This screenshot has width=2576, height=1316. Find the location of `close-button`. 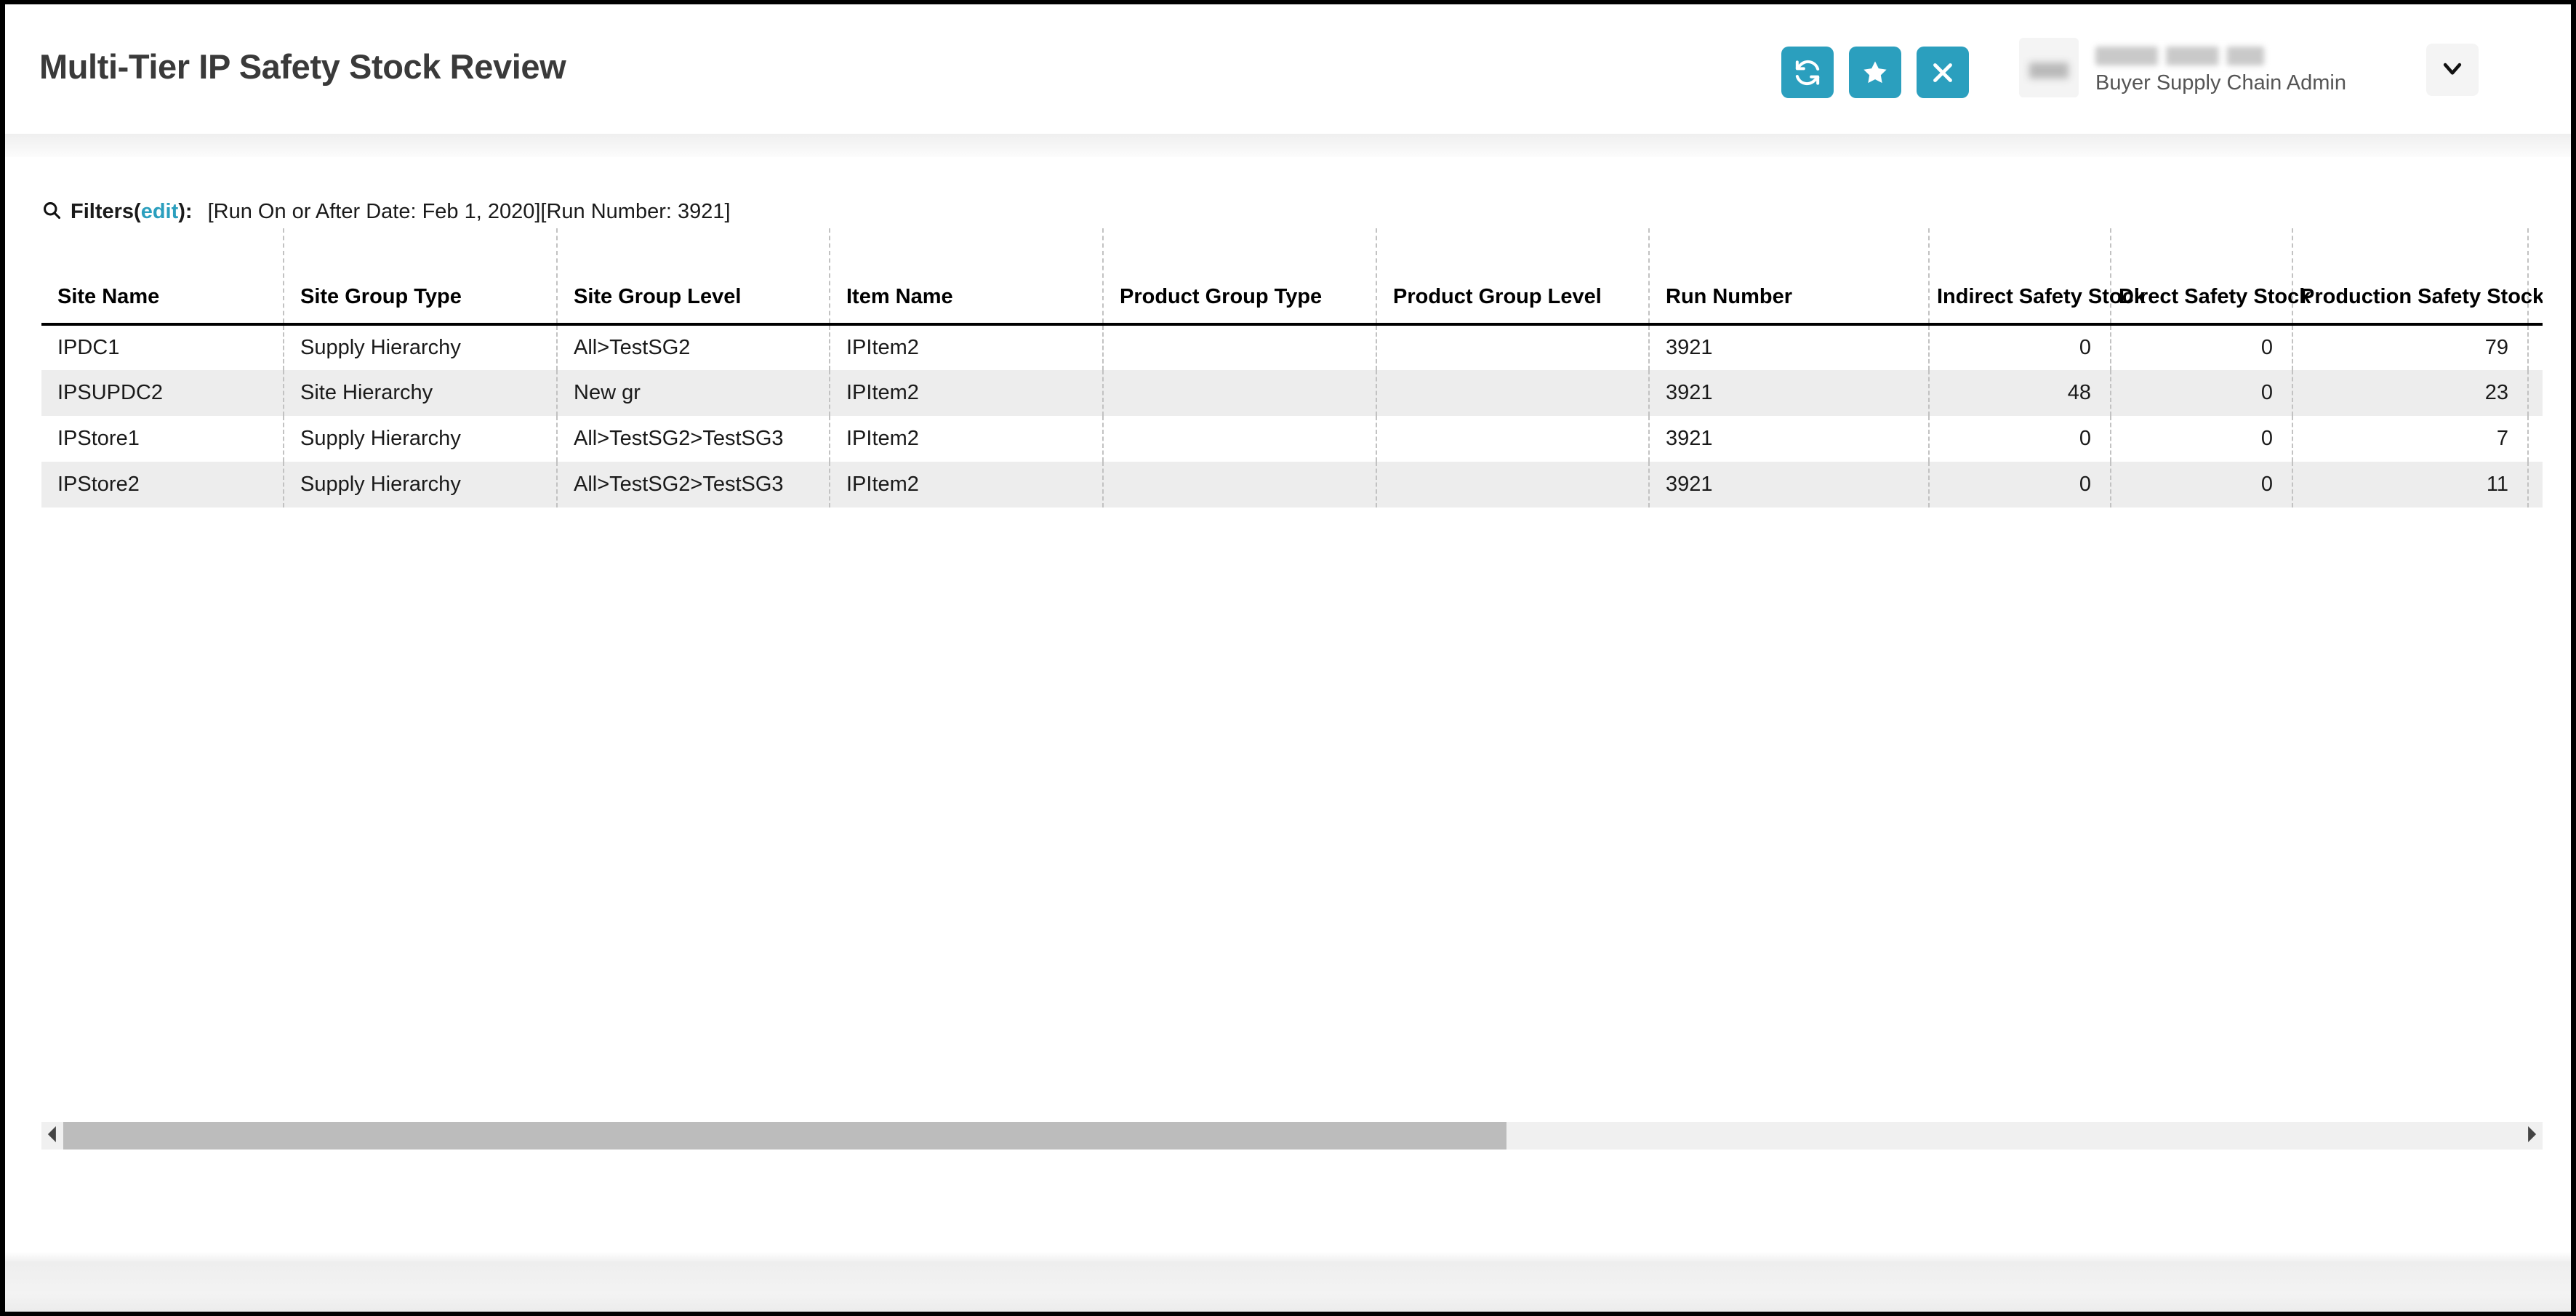

close-button is located at coordinates (1943, 72).